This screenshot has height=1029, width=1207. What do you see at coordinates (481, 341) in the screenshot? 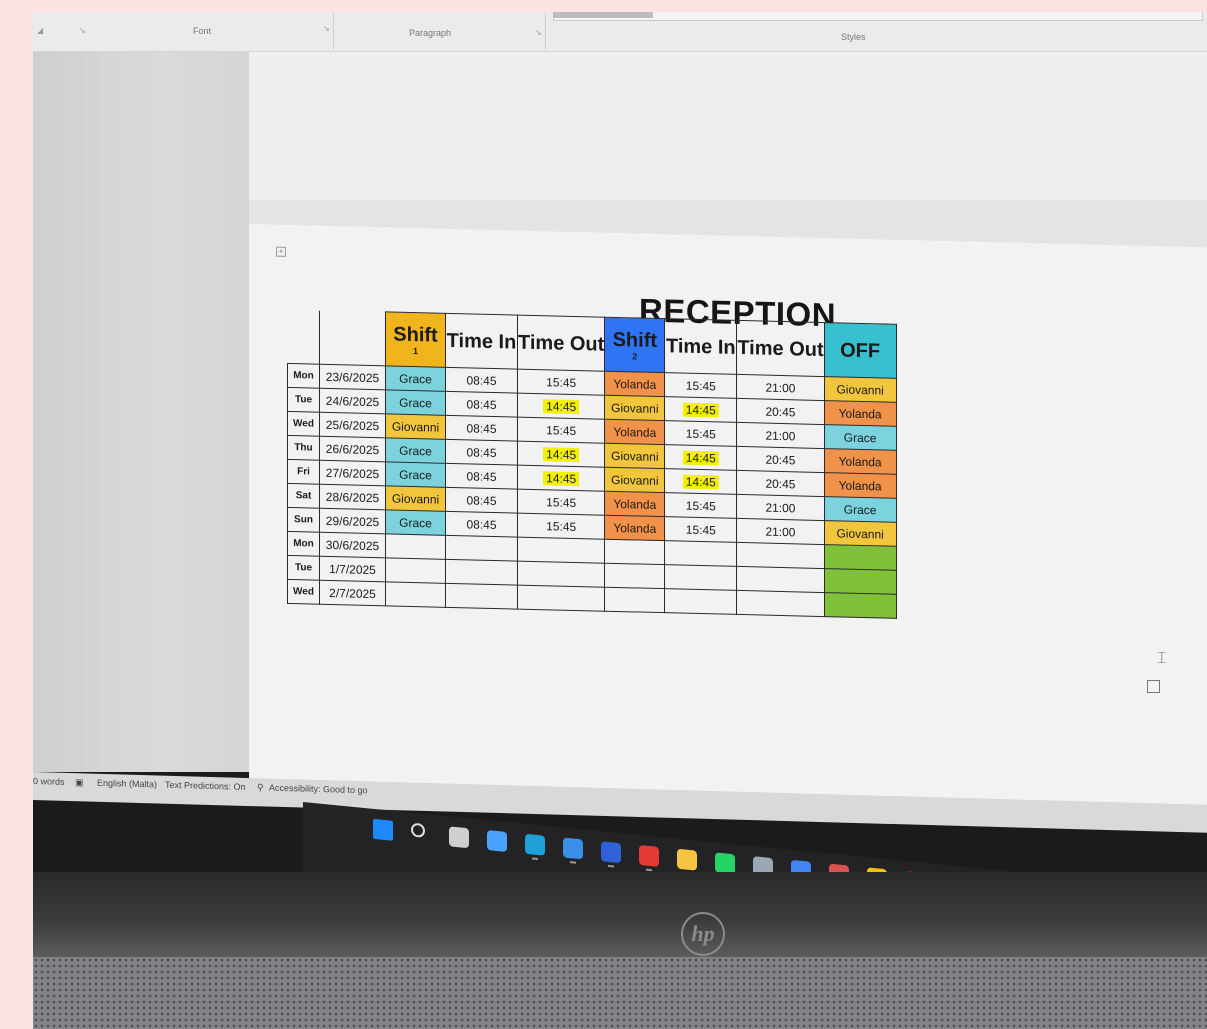
I see `header-time-in: Time In` at bounding box center [481, 341].